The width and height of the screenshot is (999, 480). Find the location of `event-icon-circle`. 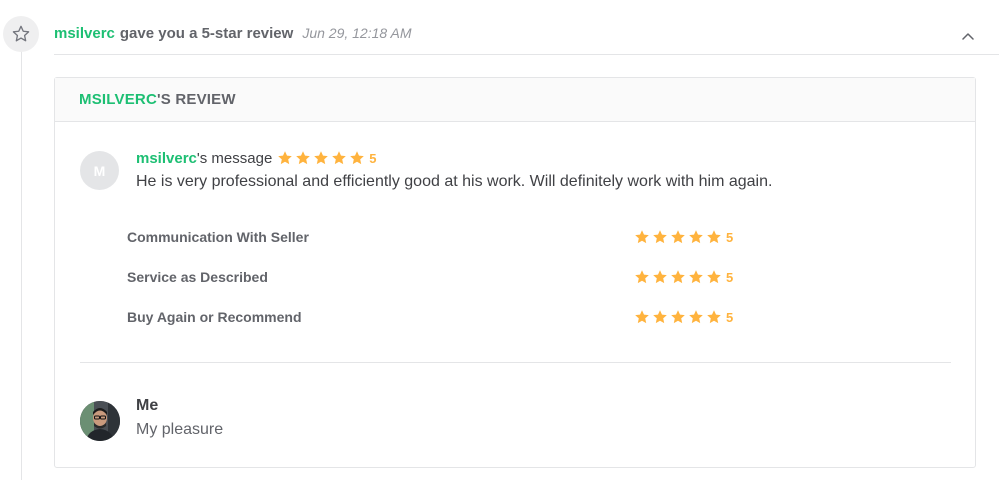

event-icon-circle is located at coordinates (21, 34).